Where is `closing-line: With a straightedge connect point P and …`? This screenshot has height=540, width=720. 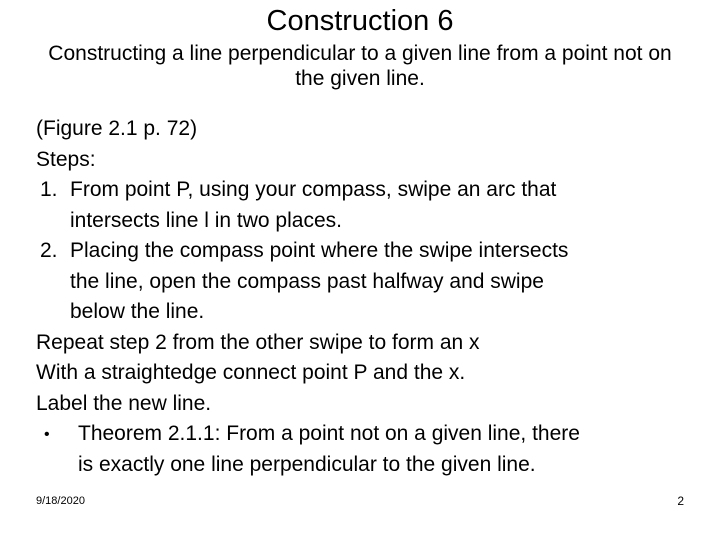
closing-line: With a straightedge connect point P and … is located at coordinates (251, 372).